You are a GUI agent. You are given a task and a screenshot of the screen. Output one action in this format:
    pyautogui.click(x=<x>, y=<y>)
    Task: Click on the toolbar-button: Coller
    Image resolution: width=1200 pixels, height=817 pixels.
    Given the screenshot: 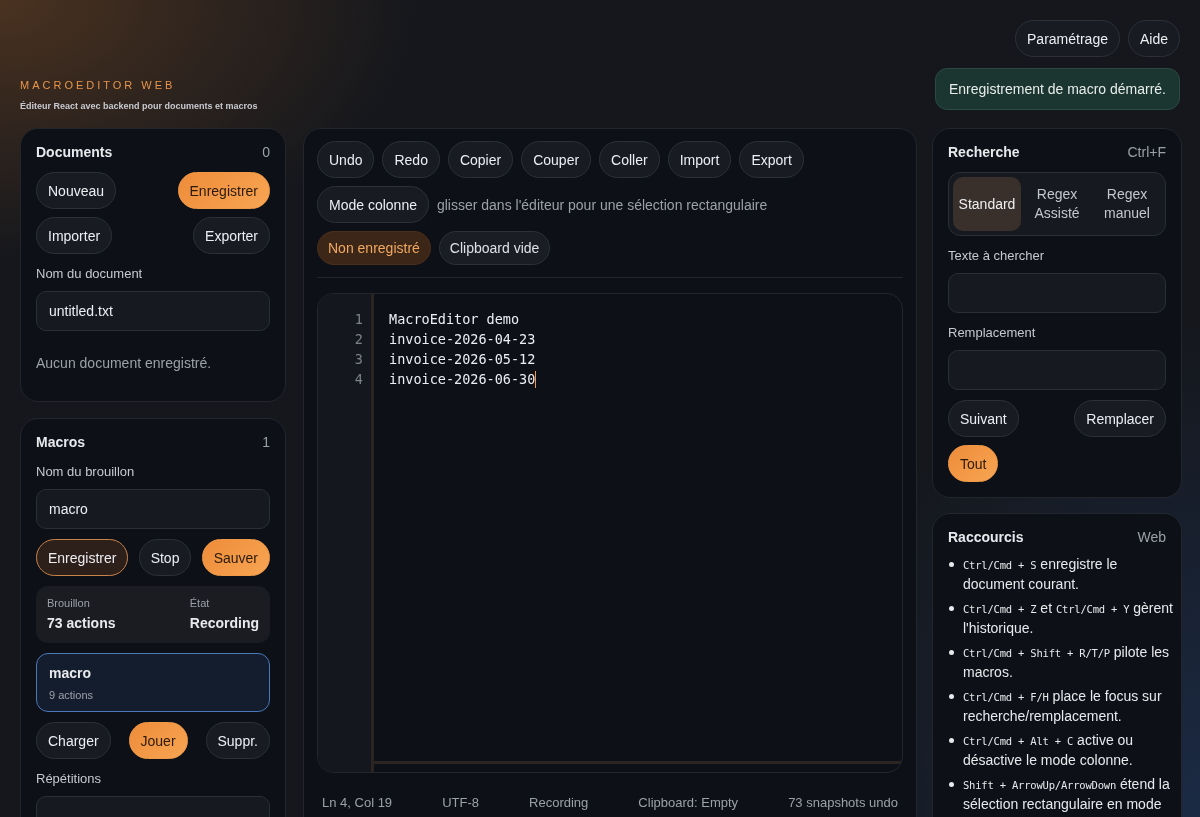 What is the action you would take?
    pyautogui.click(x=629, y=159)
    